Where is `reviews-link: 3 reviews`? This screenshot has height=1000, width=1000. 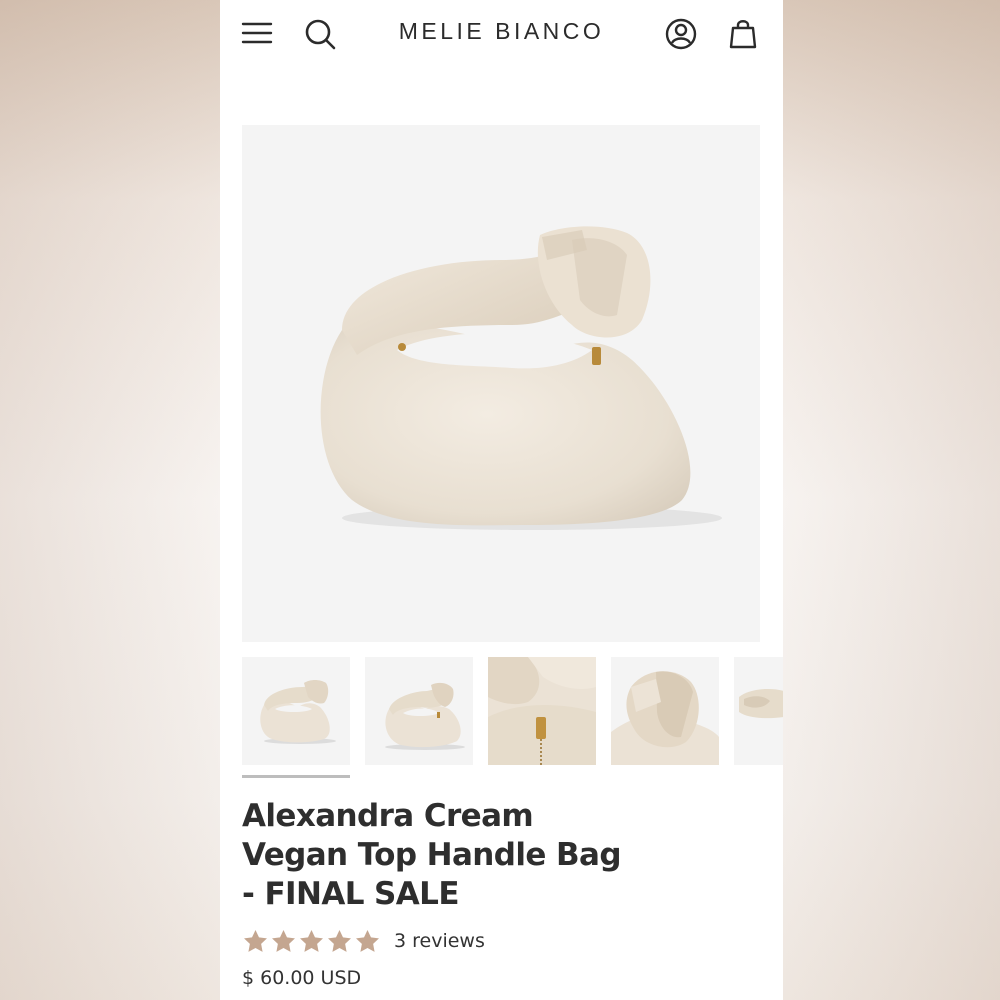 reviews-link: 3 reviews is located at coordinates (439, 941).